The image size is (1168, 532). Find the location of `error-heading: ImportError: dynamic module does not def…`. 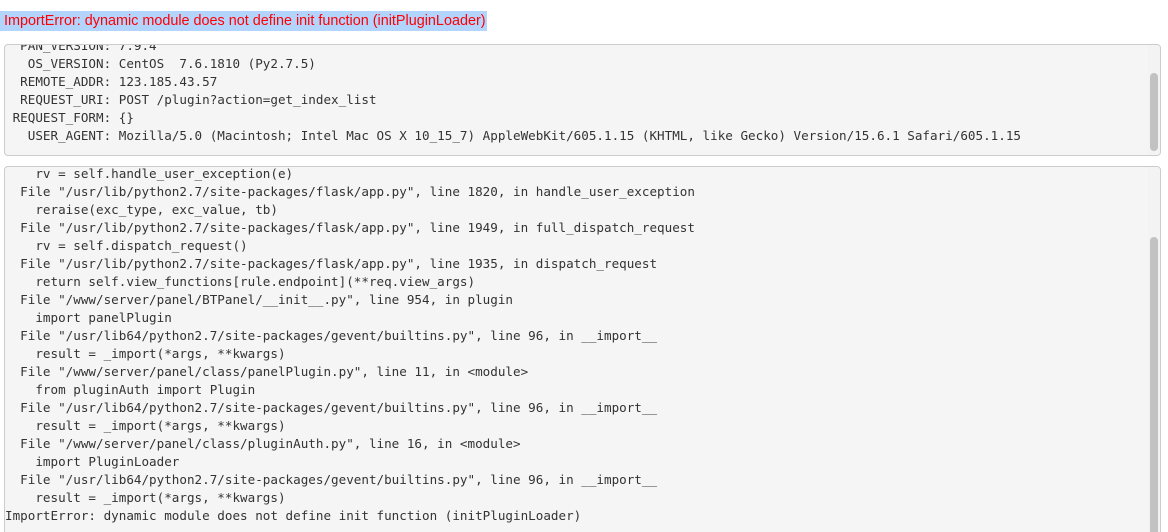

error-heading: ImportError: dynamic module does not def… is located at coordinates (243, 21).